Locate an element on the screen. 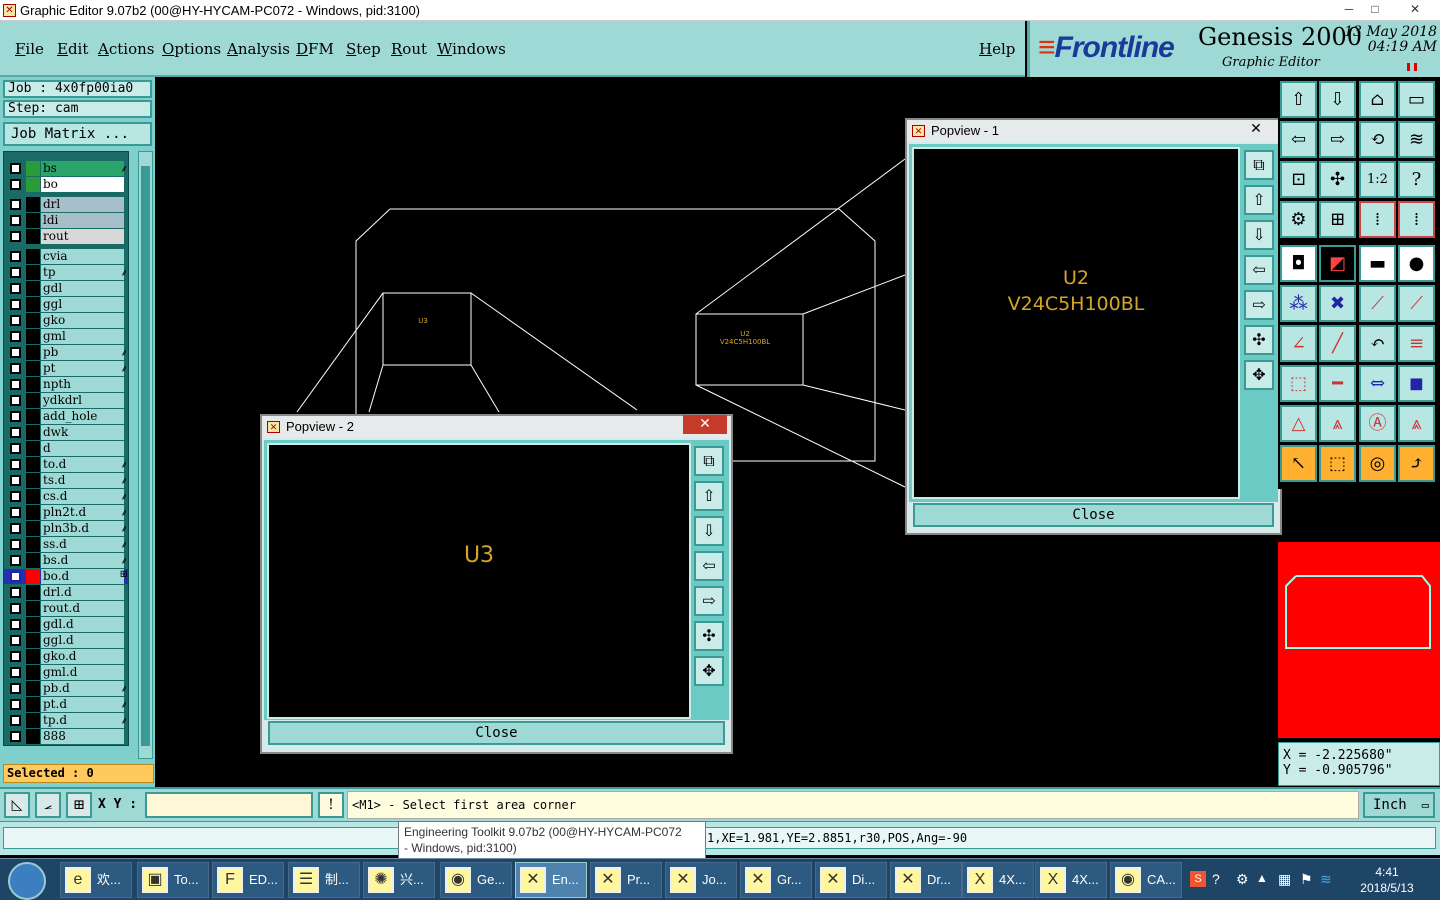  menu-rout: Rout is located at coordinates (409, 49).